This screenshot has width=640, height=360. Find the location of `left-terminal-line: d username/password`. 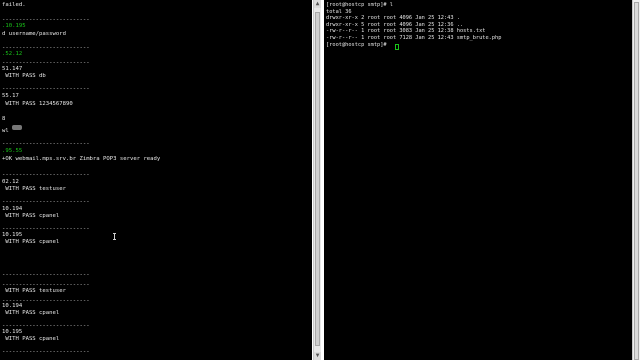

left-terminal-line: d username/password is located at coordinates (34, 34).